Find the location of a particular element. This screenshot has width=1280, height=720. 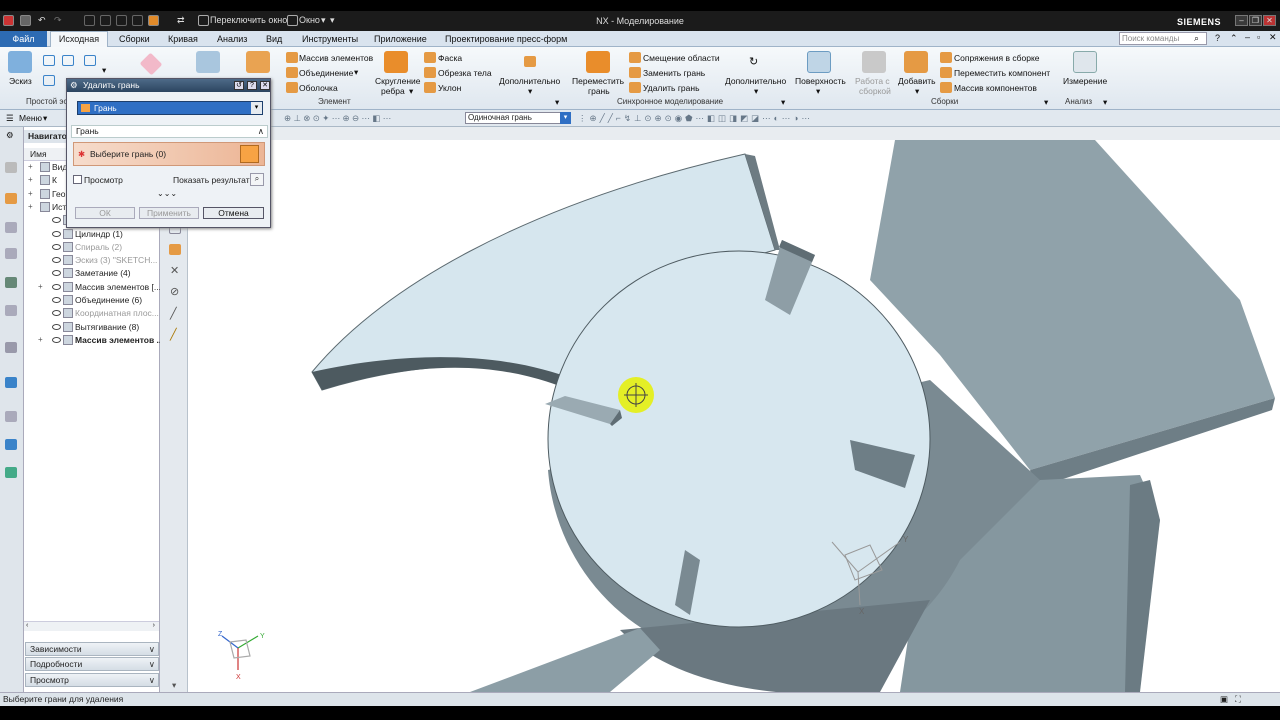

select-face-icon is located at coordinates (249, 154).